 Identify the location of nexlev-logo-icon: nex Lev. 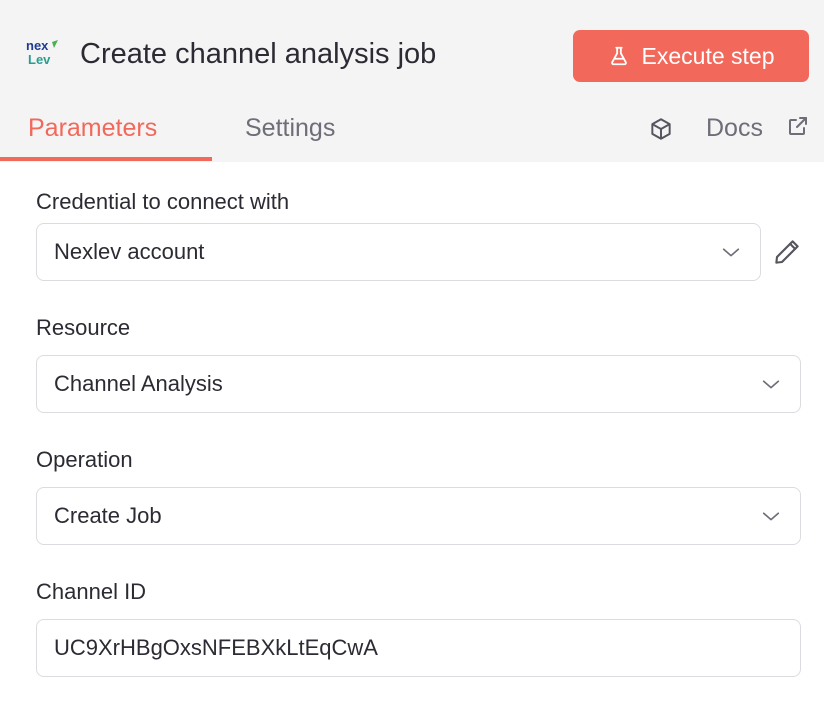
(42, 52).